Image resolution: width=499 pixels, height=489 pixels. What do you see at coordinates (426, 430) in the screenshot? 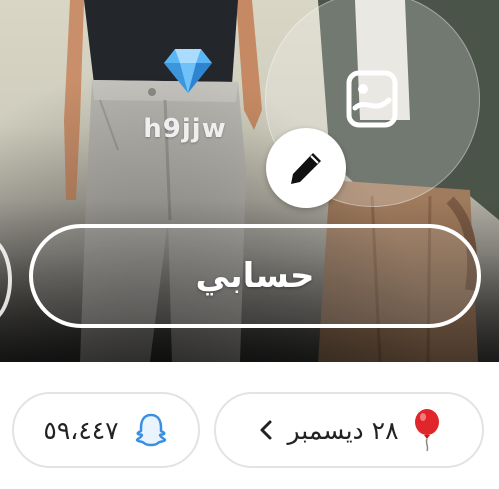
I see `balloon-icon` at bounding box center [426, 430].